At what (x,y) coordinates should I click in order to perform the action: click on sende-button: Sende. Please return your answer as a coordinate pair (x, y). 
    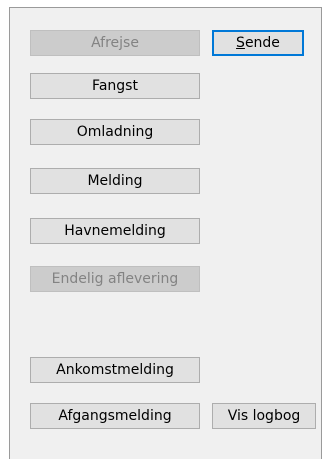
    Looking at the image, I should click on (258, 43).